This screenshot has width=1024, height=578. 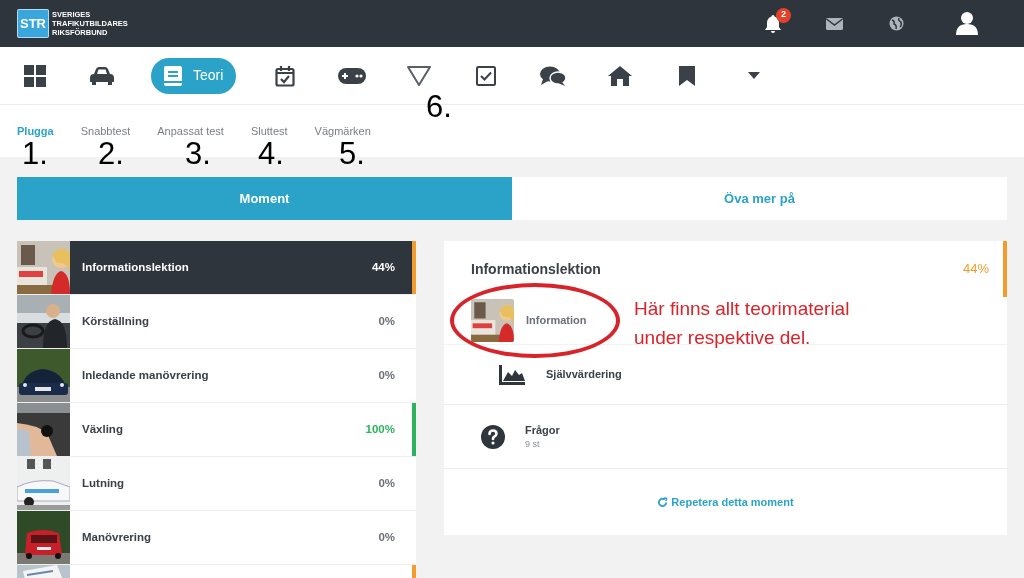 I want to click on notification-badge: 2, so click(x=783, y=15).